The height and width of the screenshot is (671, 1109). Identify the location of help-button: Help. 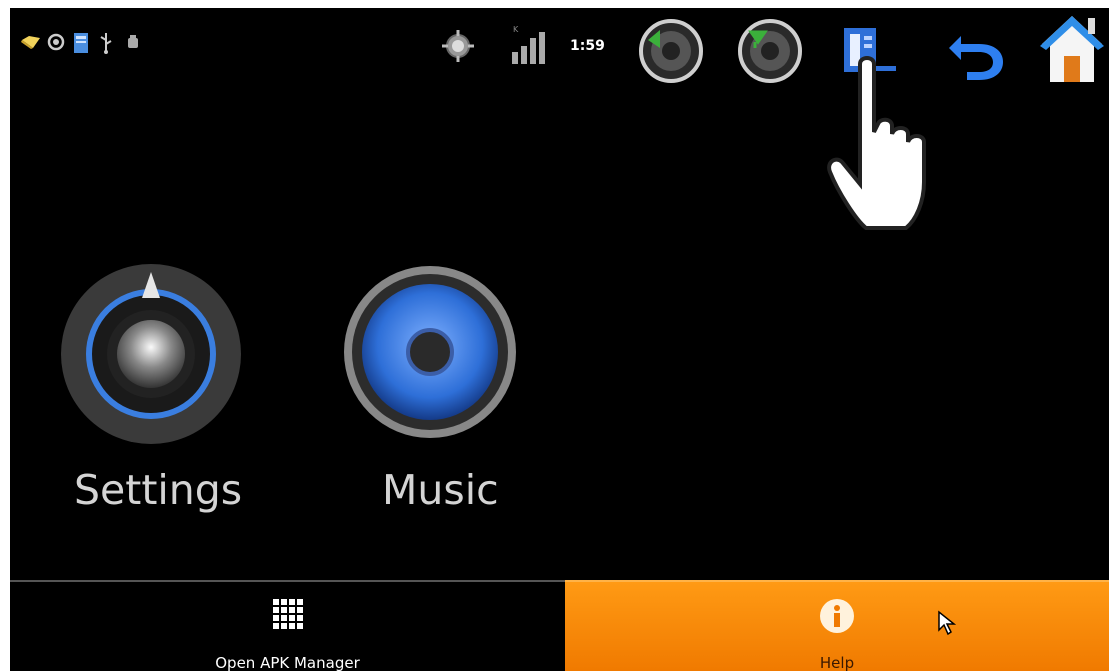
(837, 625).